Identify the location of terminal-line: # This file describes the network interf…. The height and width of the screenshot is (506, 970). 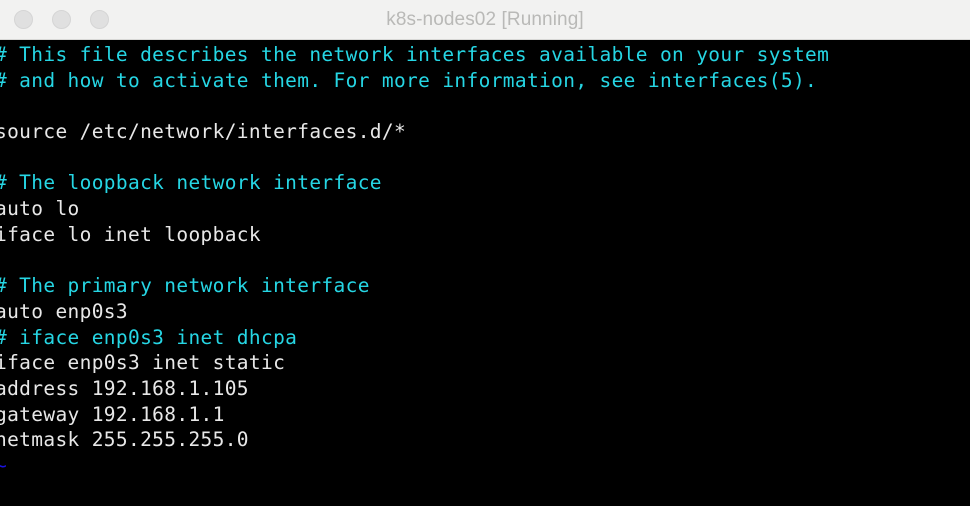
(415, 54).